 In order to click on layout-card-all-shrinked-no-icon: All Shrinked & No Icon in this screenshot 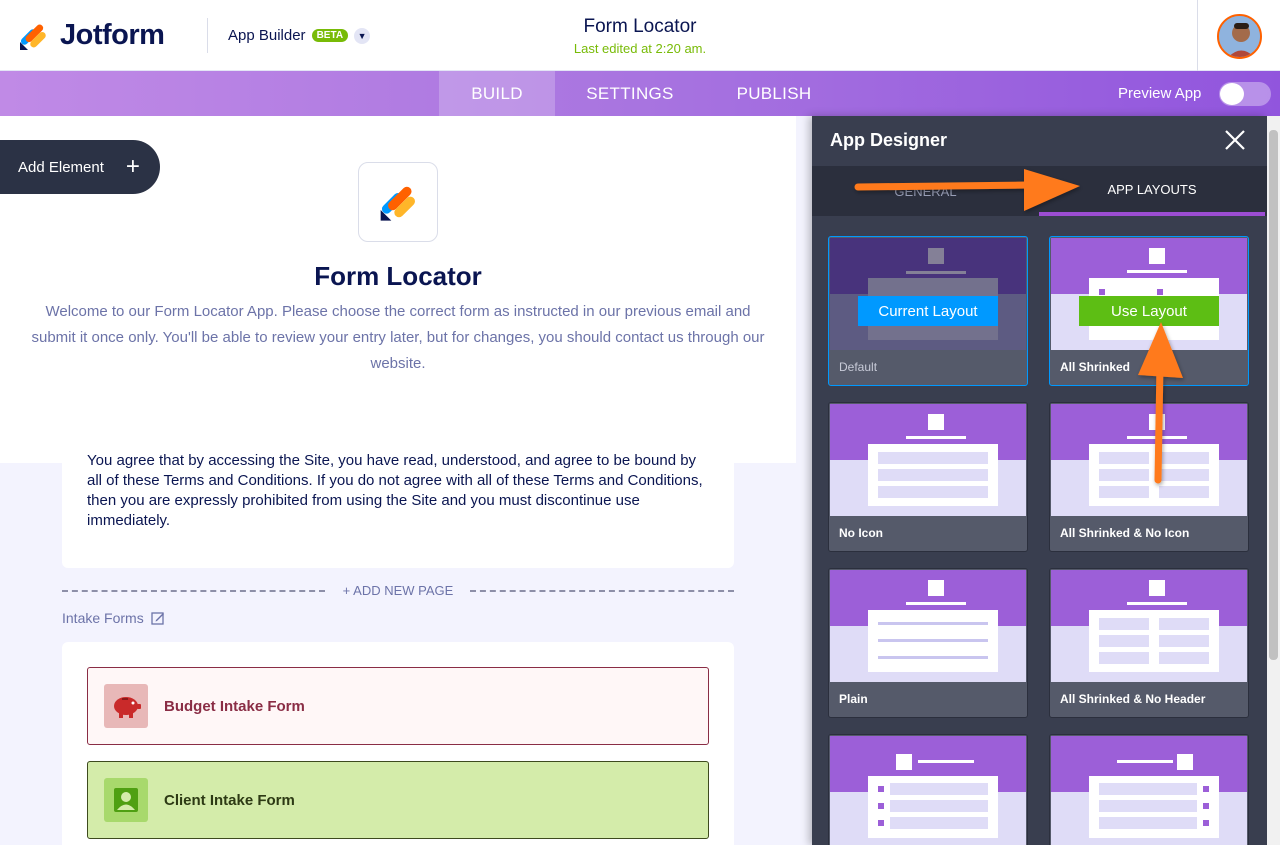, I will do `click(1149, 477)`.